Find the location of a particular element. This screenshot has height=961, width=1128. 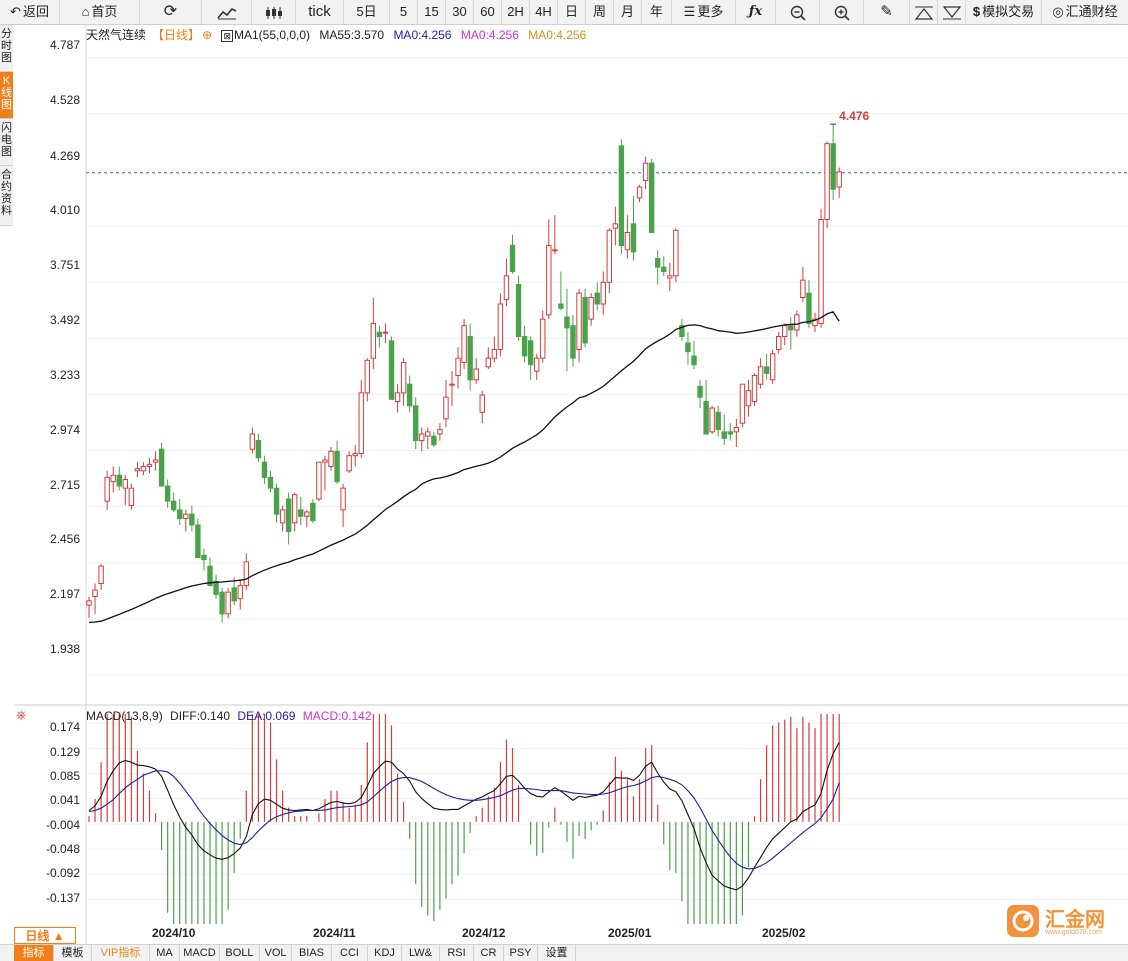

tick-button: tick is located at coordinates (320, 12).